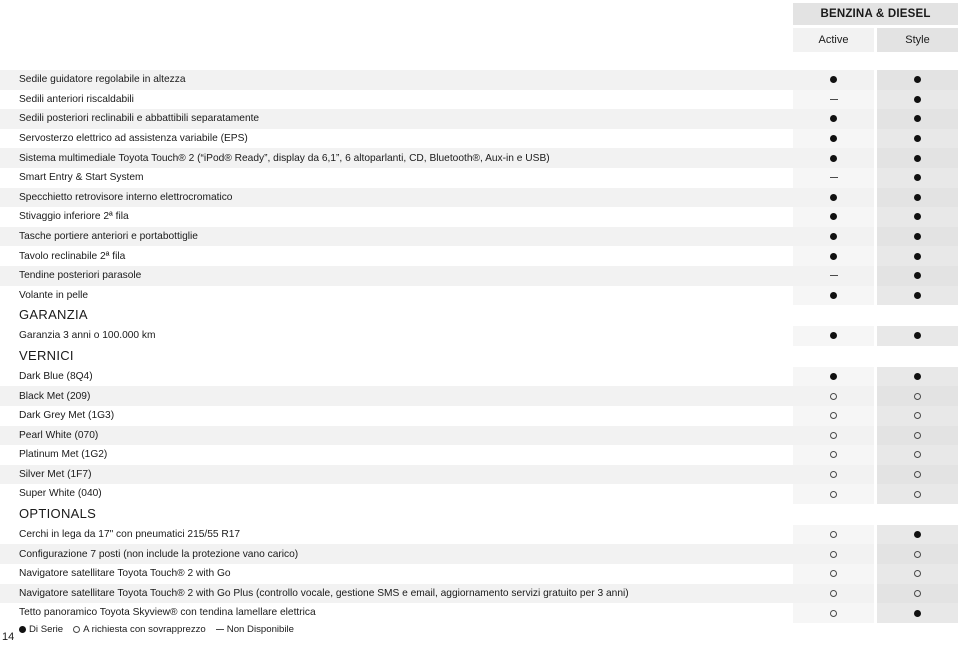 The height and width of the screenshot is (648, 960). I want to click on section-header-row: OPTIONALS, so click(480, 514).